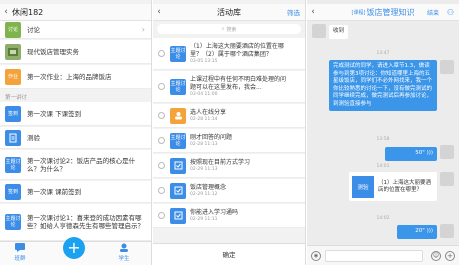  What do you see at coordinates (33, 137) in the screenshot?
I see `list-item-label: 测验` at bounding box center [33, 137].